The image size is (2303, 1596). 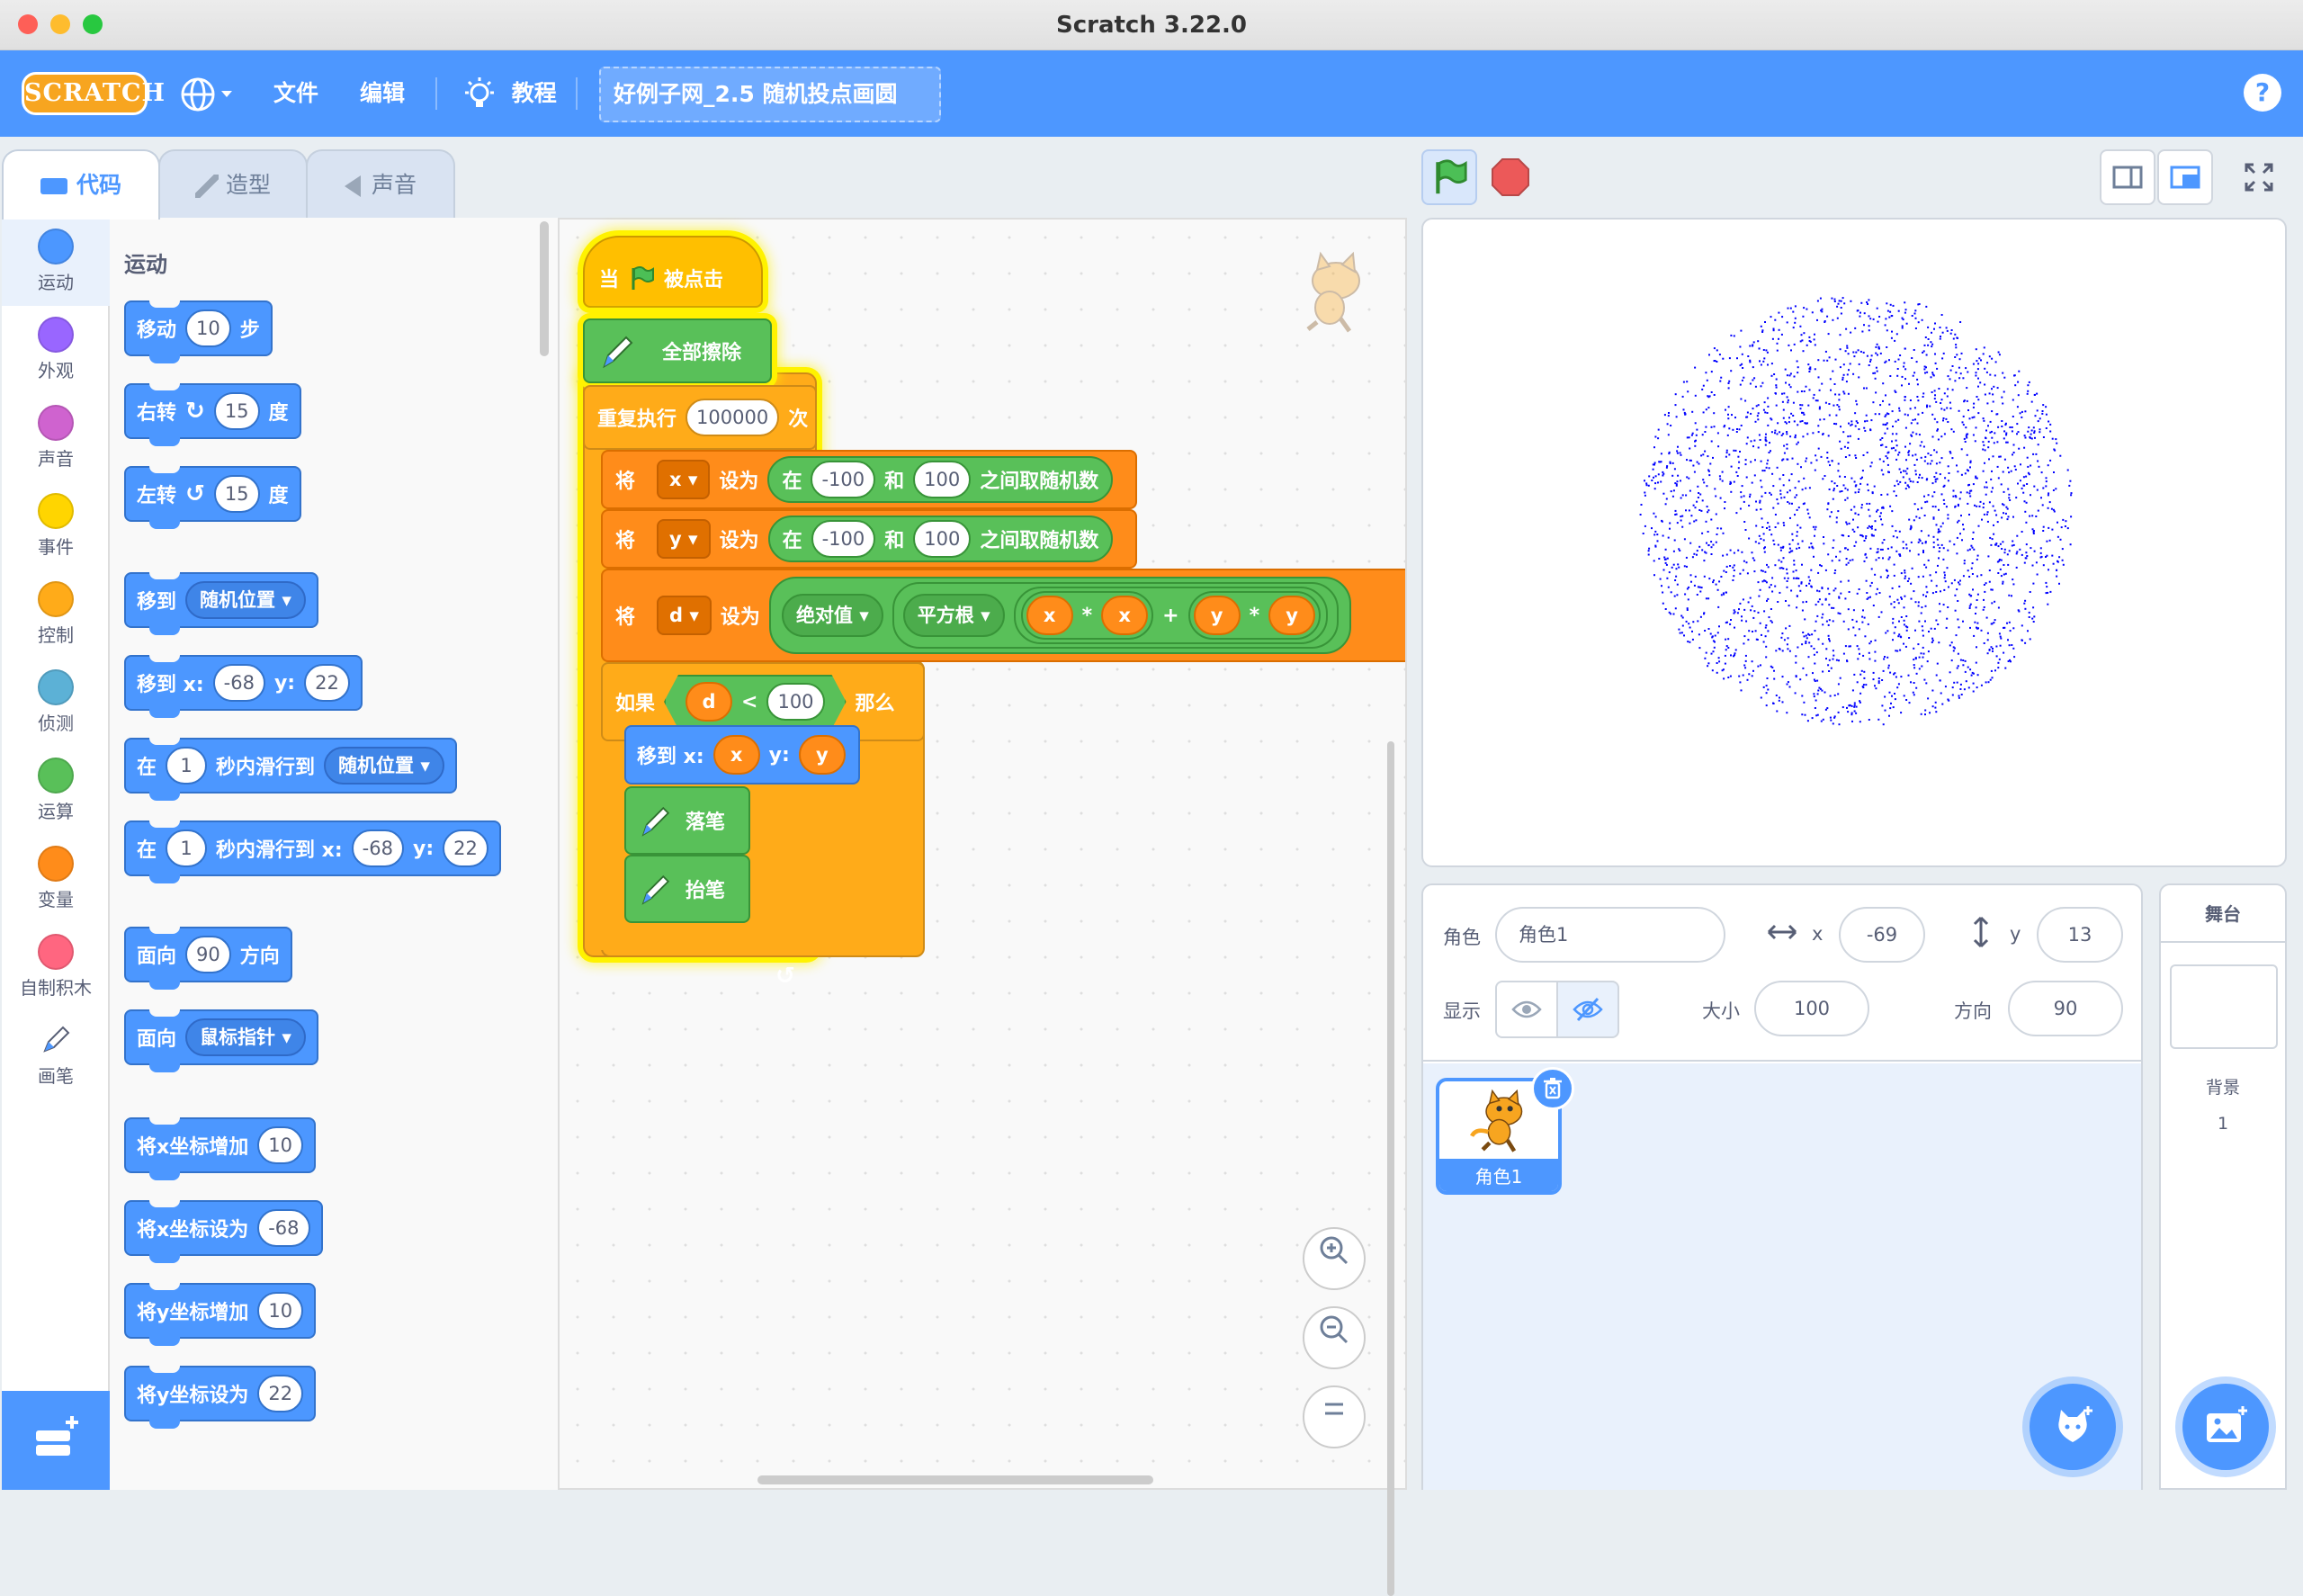 What do you see at coordinates (673, 272) in the screenshot?
I see `when-flag-clicked-block: 当 被点击` at bounding box center [673, 272].